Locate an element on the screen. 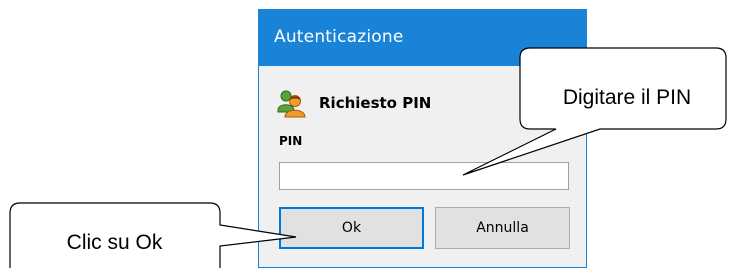  pin-input is located at coordinates (424, 176).